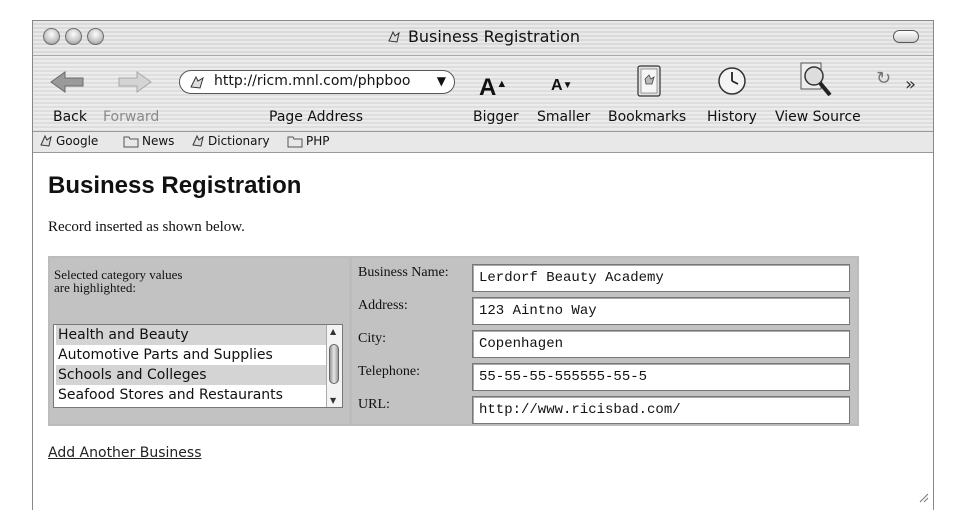 The image size is (956, 517). What do you see at coordinates (483, 142) in the screenshot?
I see `bookmarks-bar: Google News Dictionary PHP` at bounding box center [483, 142].